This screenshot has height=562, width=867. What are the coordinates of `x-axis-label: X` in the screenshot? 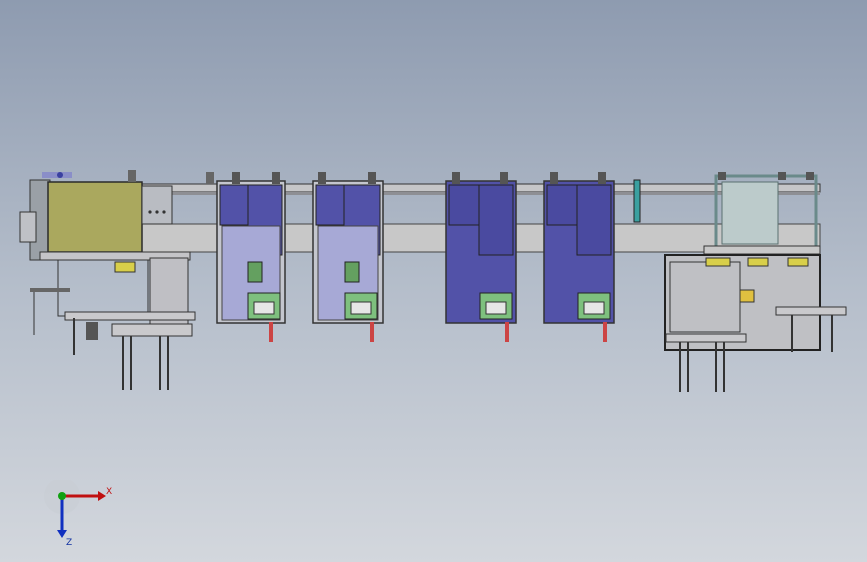 It's located at (109, 492).